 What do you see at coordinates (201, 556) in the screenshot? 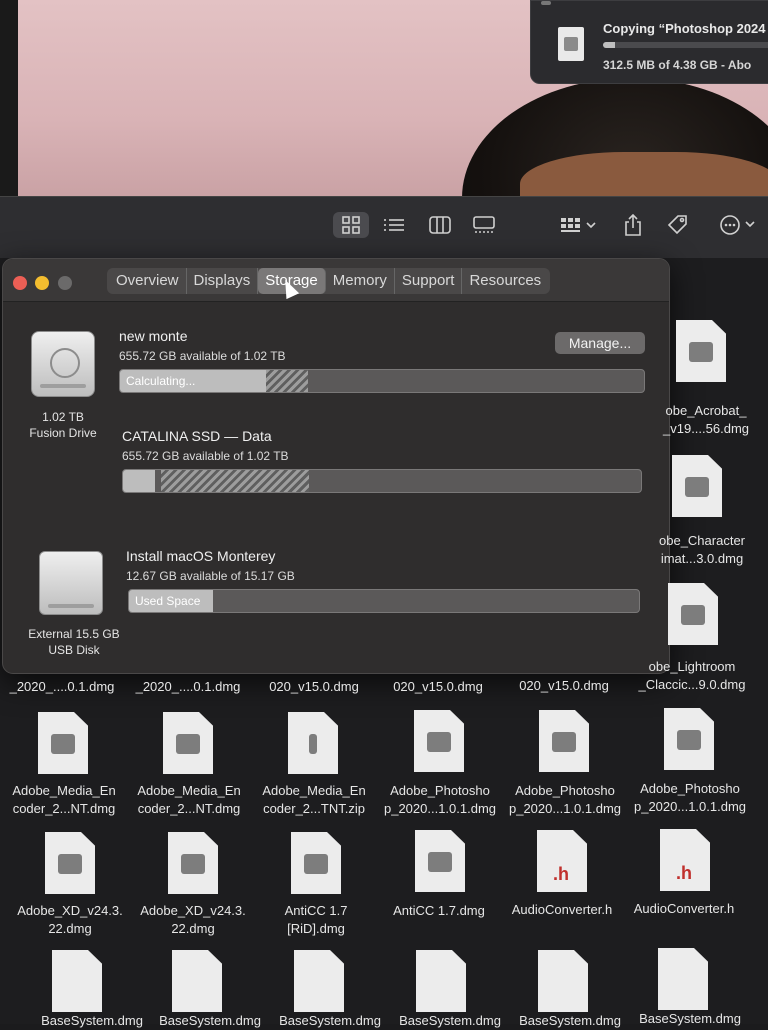
I see `volume3-name: Install macOS Monterey` at bounding box center [201, 556].